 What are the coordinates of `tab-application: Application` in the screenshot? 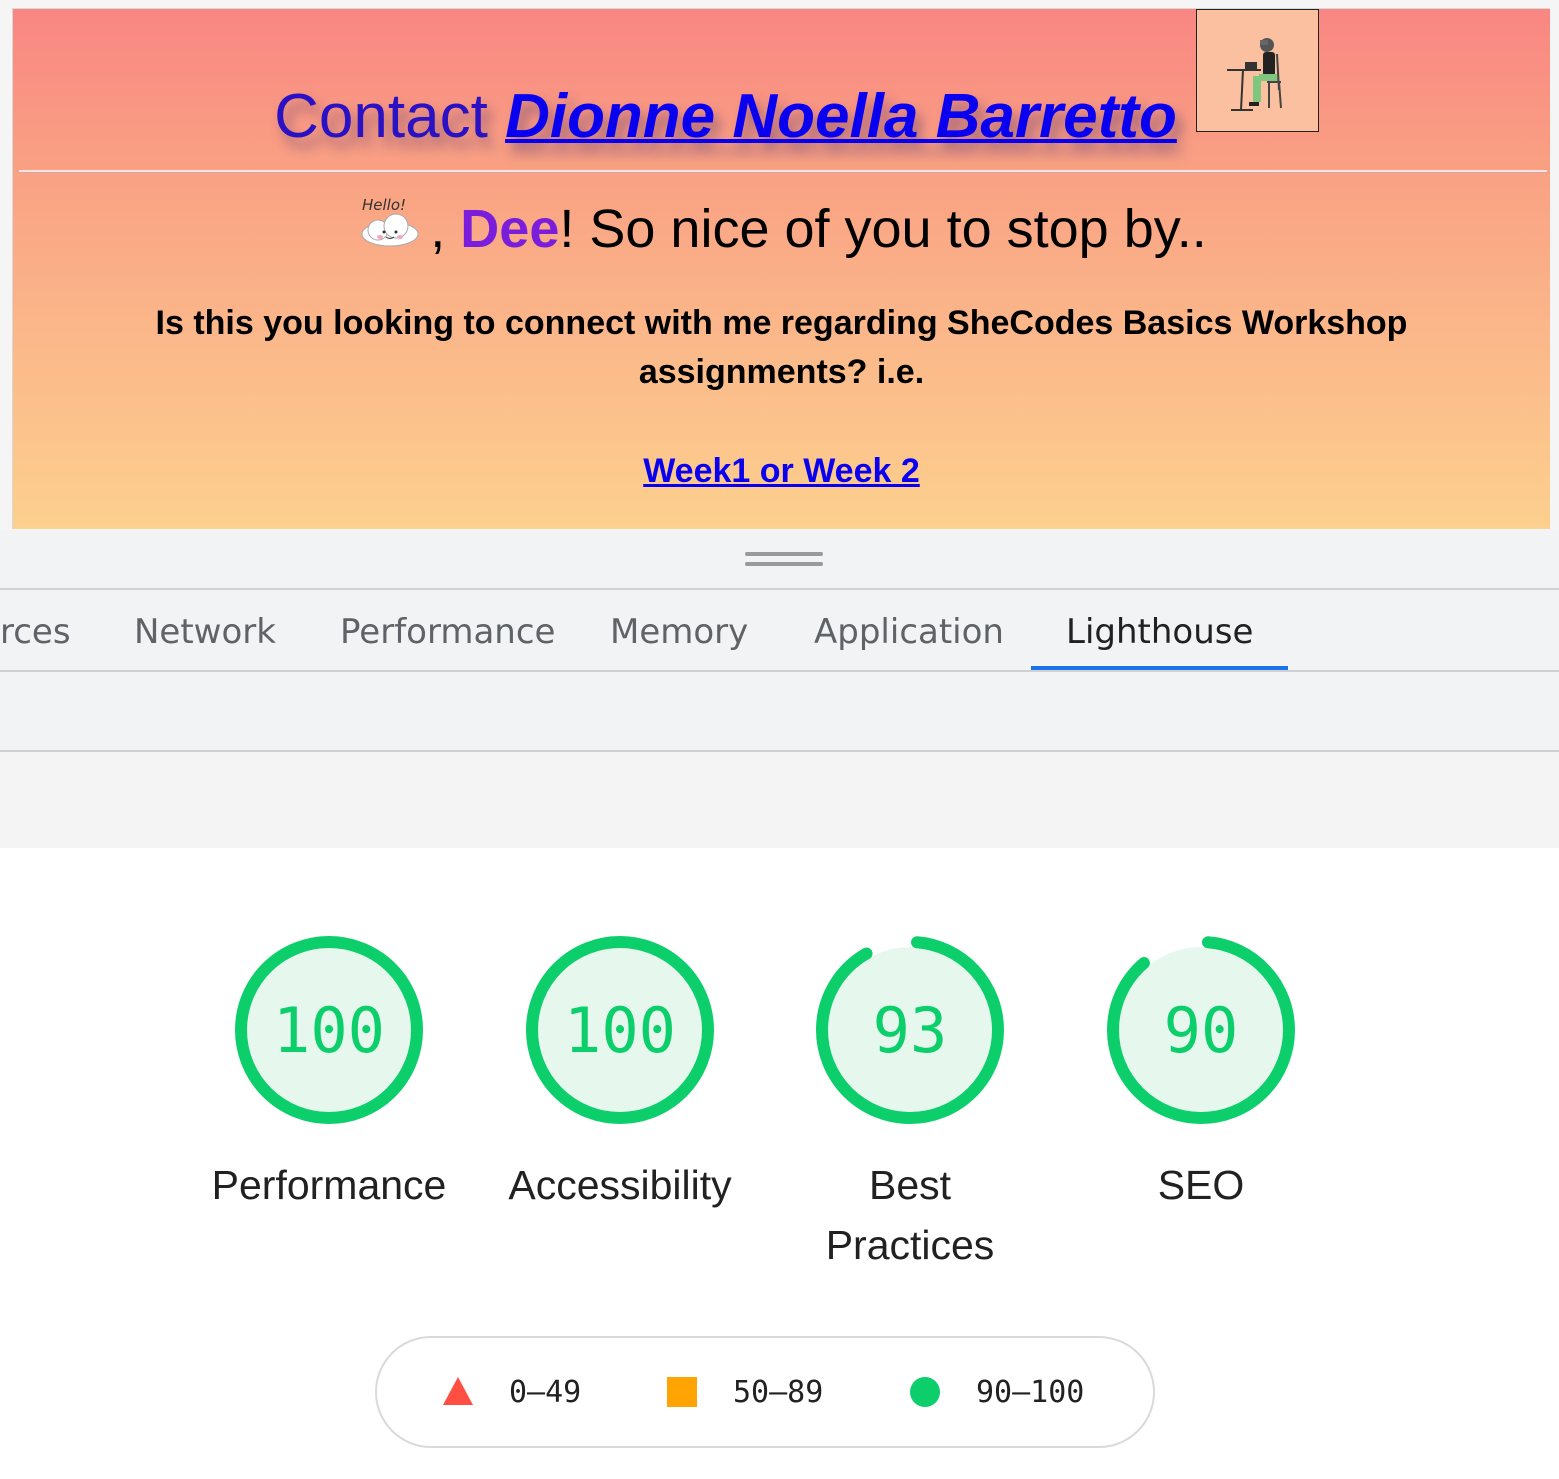 It's located at (909, 630).